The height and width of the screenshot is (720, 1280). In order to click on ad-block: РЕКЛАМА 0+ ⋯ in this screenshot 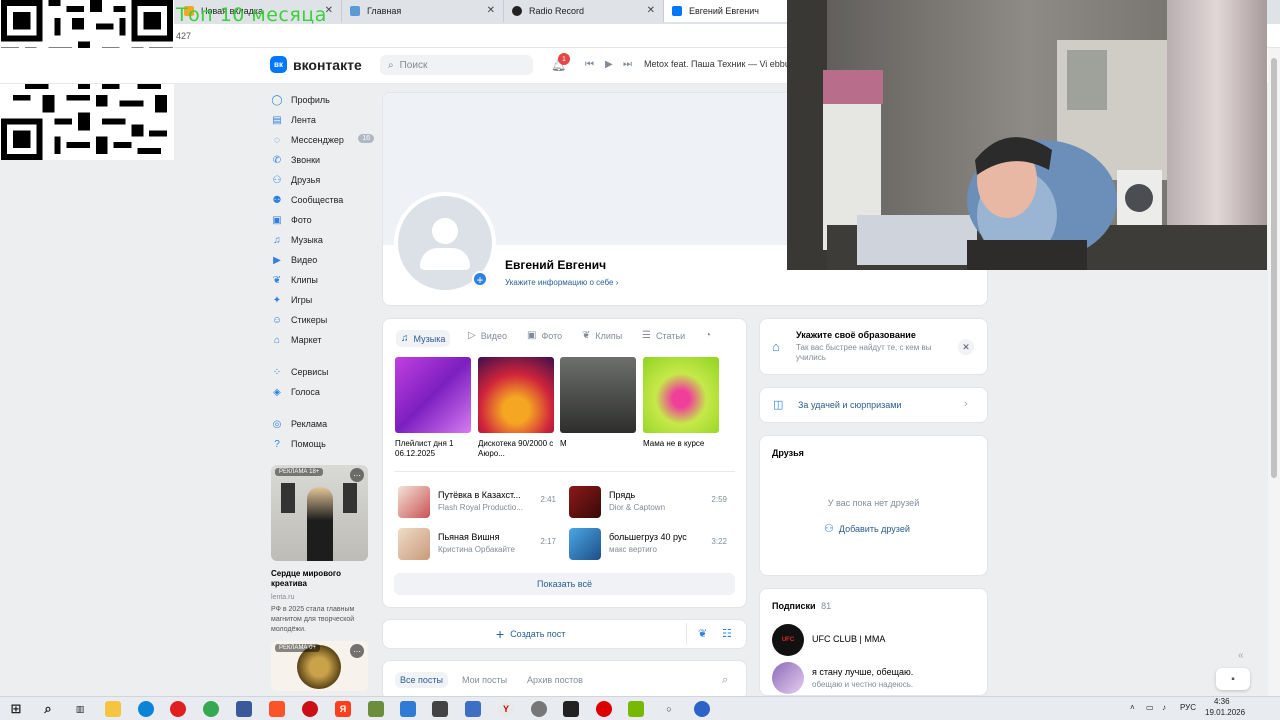, I will do `click(319, 666)`.